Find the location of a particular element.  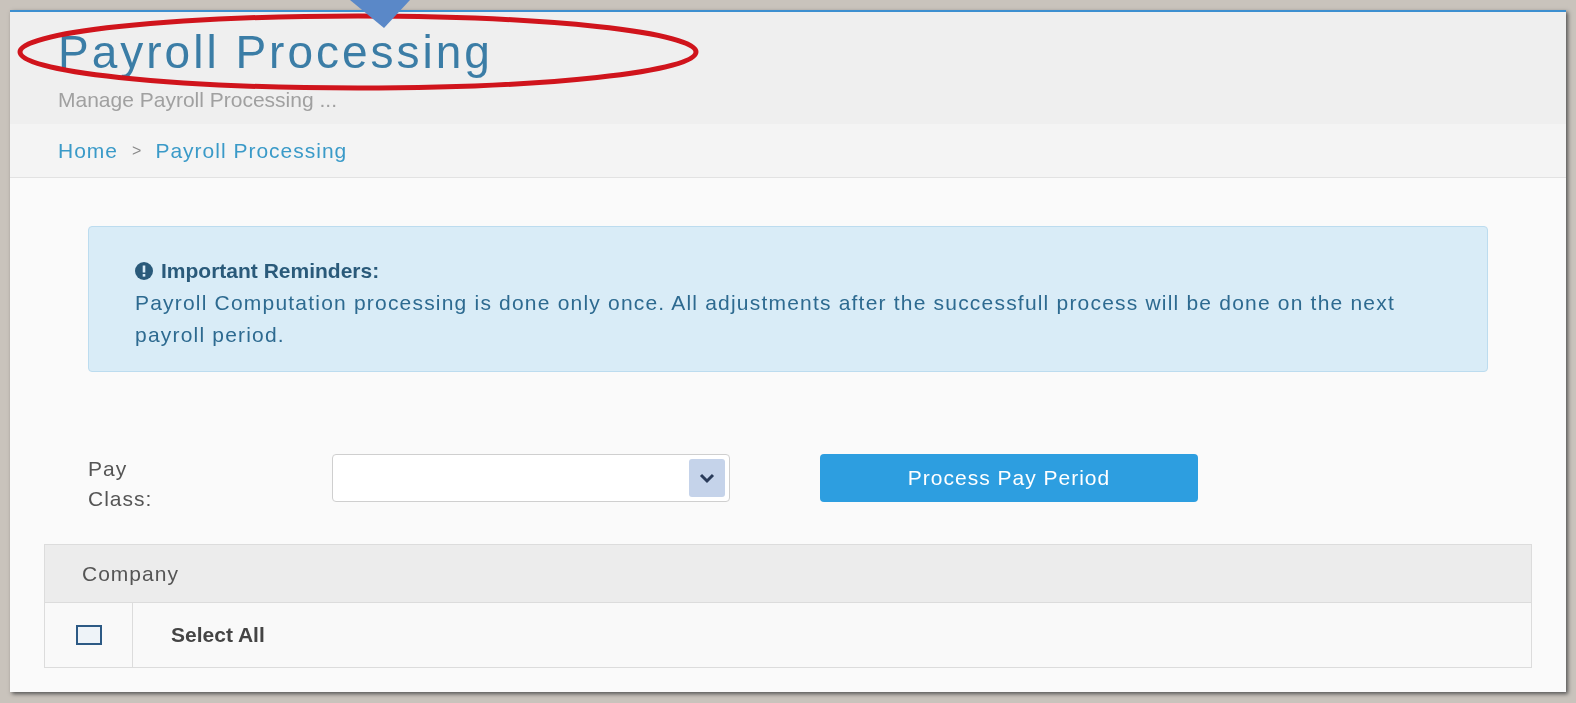

alert-message: Payroll Computation processing is done only once. All adjustments after the successfull process will be done on the next payroll period. is located at coordinates (765, 318).